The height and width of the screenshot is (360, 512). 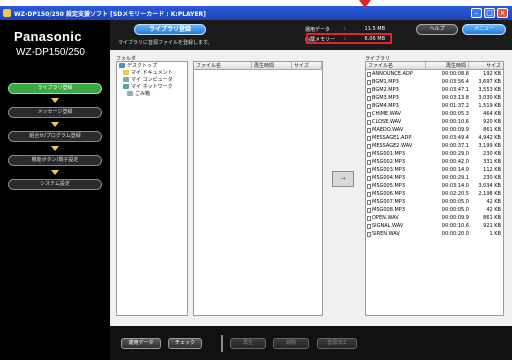 What do you see at coordinates (122, 65) in the screenshot?
I see `desktop-icon` at bounding box center [122, 65].